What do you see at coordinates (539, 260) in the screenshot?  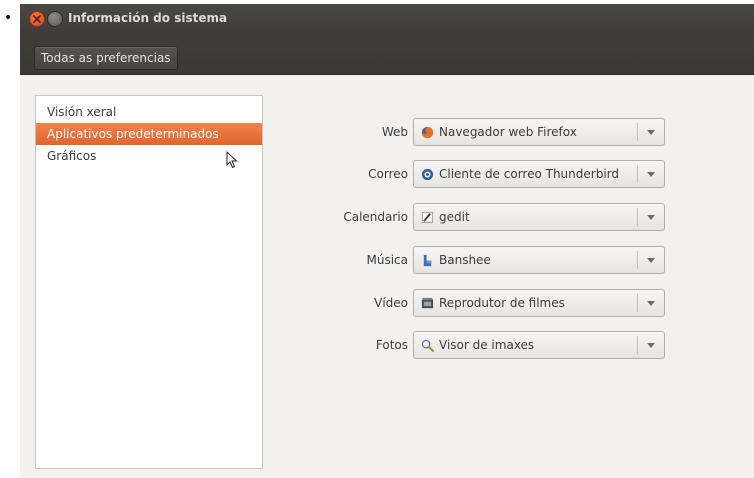 I see `music-select: Banshee` at bounding box center [539, 260].